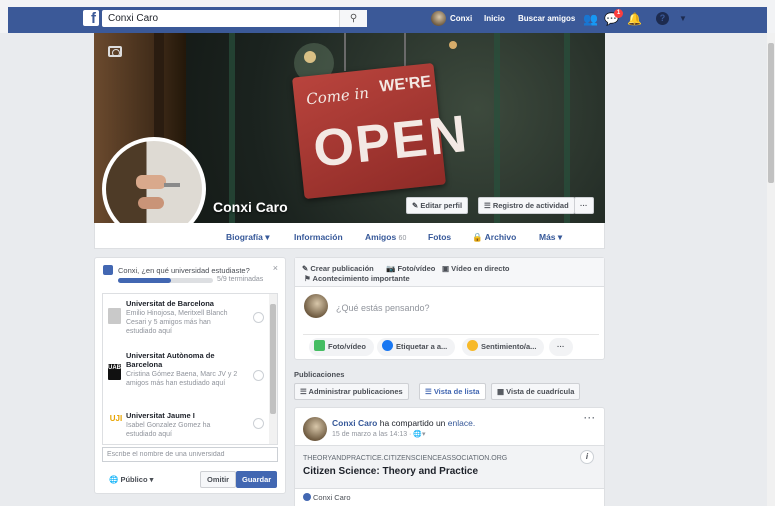 The image size is (775, 506). Describe the element at coordinates (257, 479) in the screenshot. I see `save-button: Guardar` at that location.